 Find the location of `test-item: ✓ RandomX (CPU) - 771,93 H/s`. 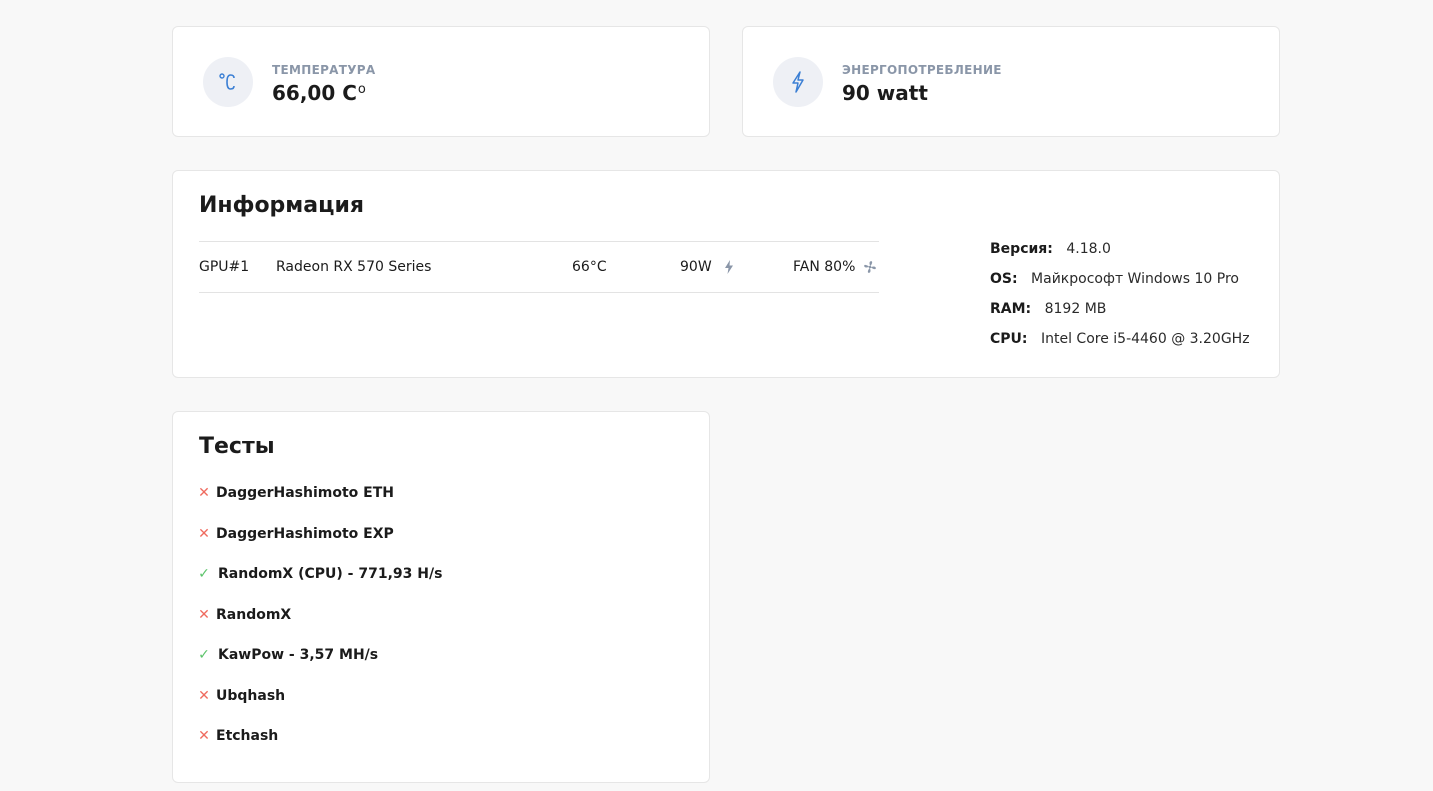

test-item: ✓ RandomX (CPU) - 771,93 H/s is located at coordinates (319, 586).